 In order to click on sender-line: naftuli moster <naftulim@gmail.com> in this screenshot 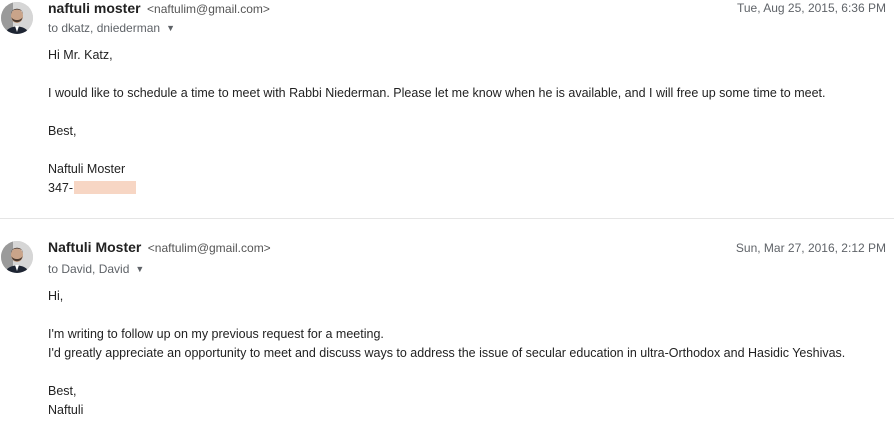, I will do `click(159, 9)`.